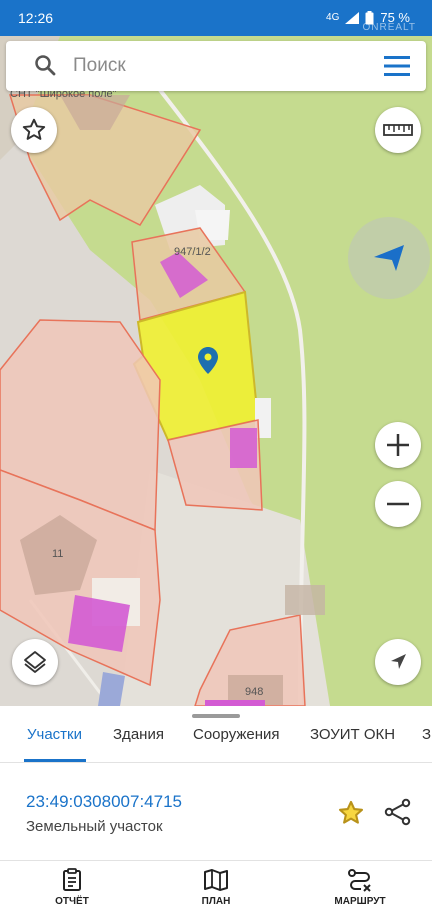 This screenshot has width=432, height=910. What do you see at coordinates (138, 734) in the screenshot?
I see `tab-buildings: Здания` at bounding box center [138, 734].